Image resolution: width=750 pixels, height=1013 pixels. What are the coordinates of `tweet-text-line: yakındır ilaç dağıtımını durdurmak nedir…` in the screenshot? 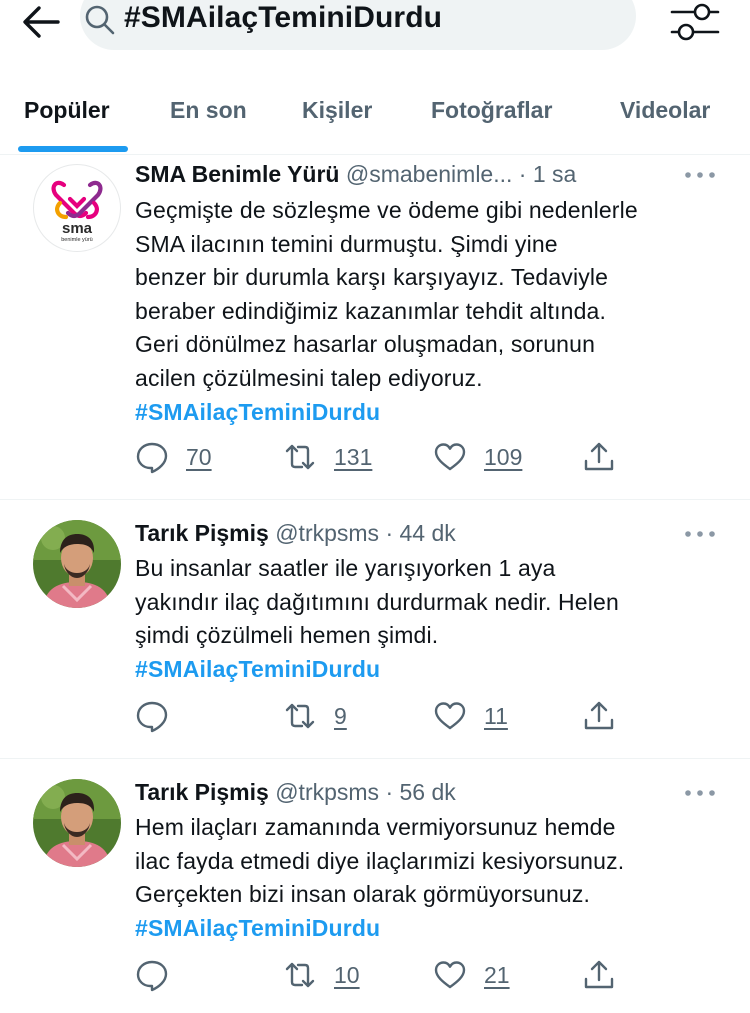 It's located at (377, 601).